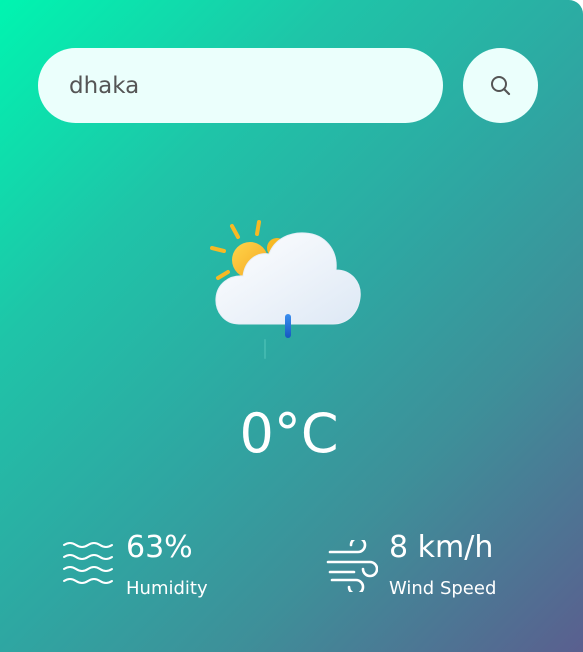 Image resolution: width=583 pixels, height=652 pixels. What do you see at coordinates (443, 588) in the screenshot?
I see `wind-speed-label: Wind Speed` at bounding box center [443, 588].